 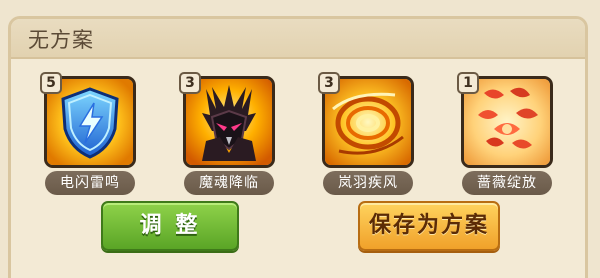 What do you see at coordinates (90, 183) in the screenshot?
I see `skill-name-1: 电闪雷鸣` at bounding box center [90, 183].